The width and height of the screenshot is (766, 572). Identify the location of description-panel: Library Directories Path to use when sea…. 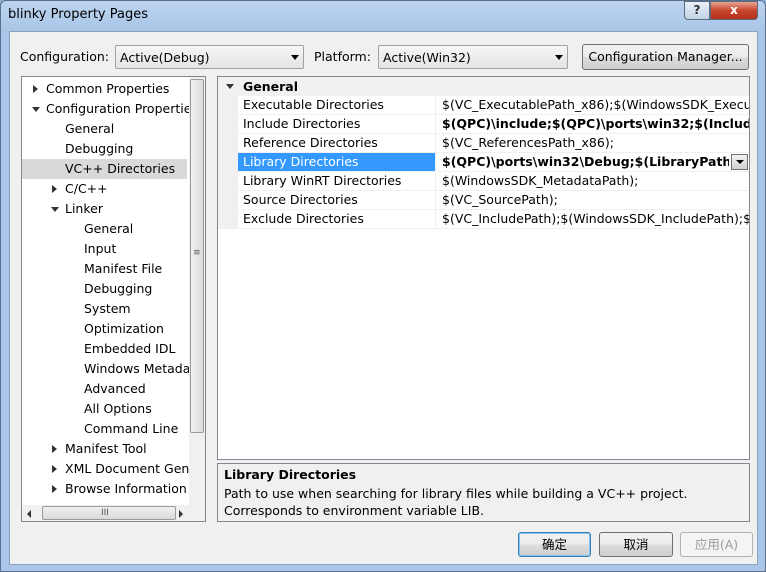
(483, 492).